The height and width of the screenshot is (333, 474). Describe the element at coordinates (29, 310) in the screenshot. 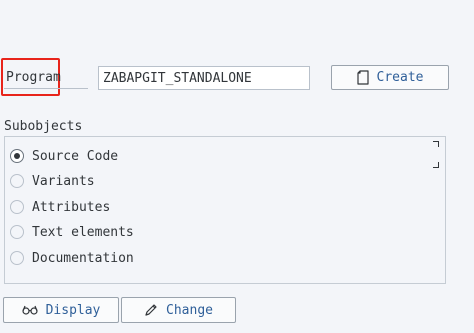

I see `glasses-icon` at that location.